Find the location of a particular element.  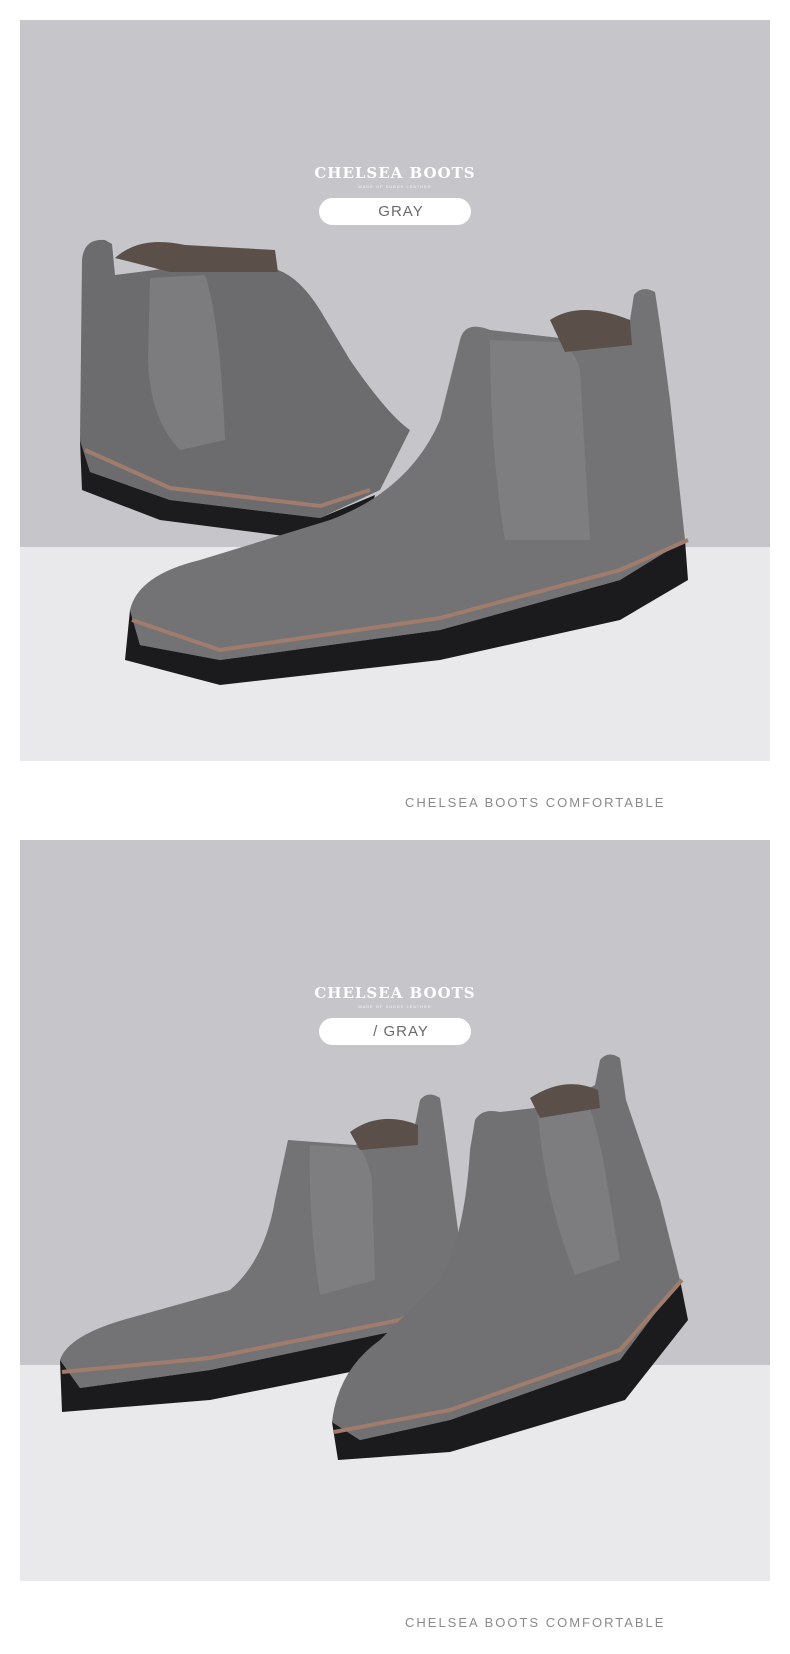

left-boot is located at coordinates (245, 389).